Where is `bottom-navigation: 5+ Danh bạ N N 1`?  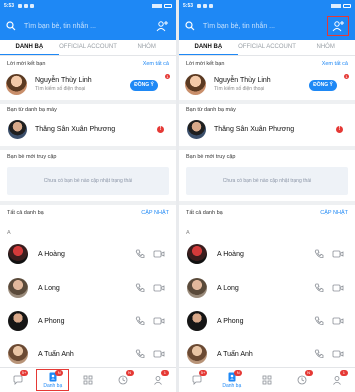
bottom-navigation: 5+ Danh bạ N N 1 is located at coordinates (88, 379).